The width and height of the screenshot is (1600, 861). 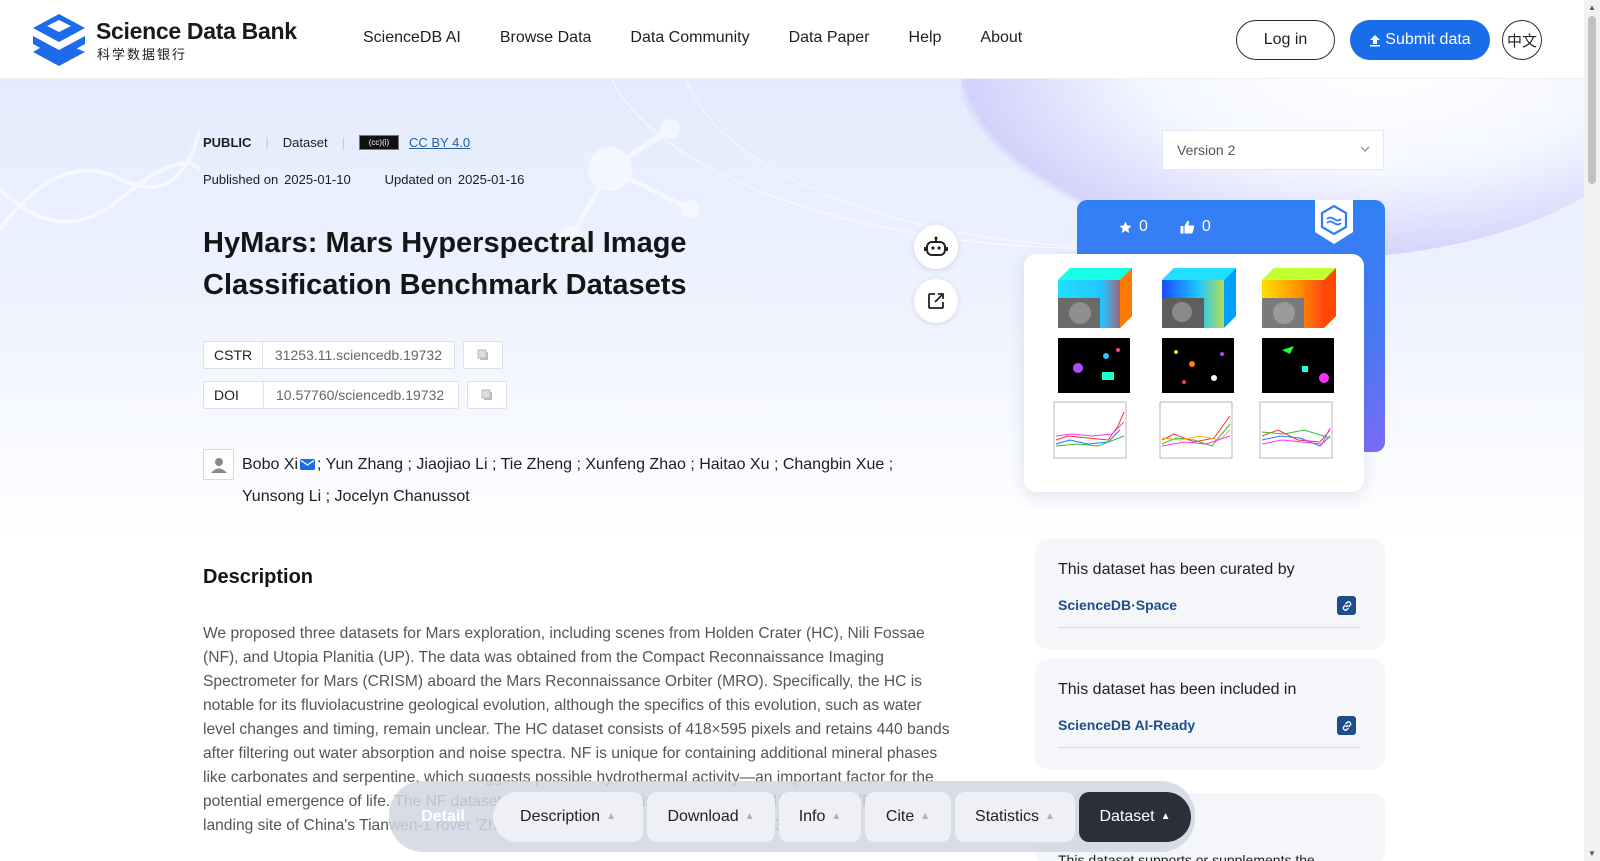 What do you see at coordinates (1015, 816) in the screenshot?
I see `tab-statistics: Statistics ▲` at bounding box center [1015, 816].